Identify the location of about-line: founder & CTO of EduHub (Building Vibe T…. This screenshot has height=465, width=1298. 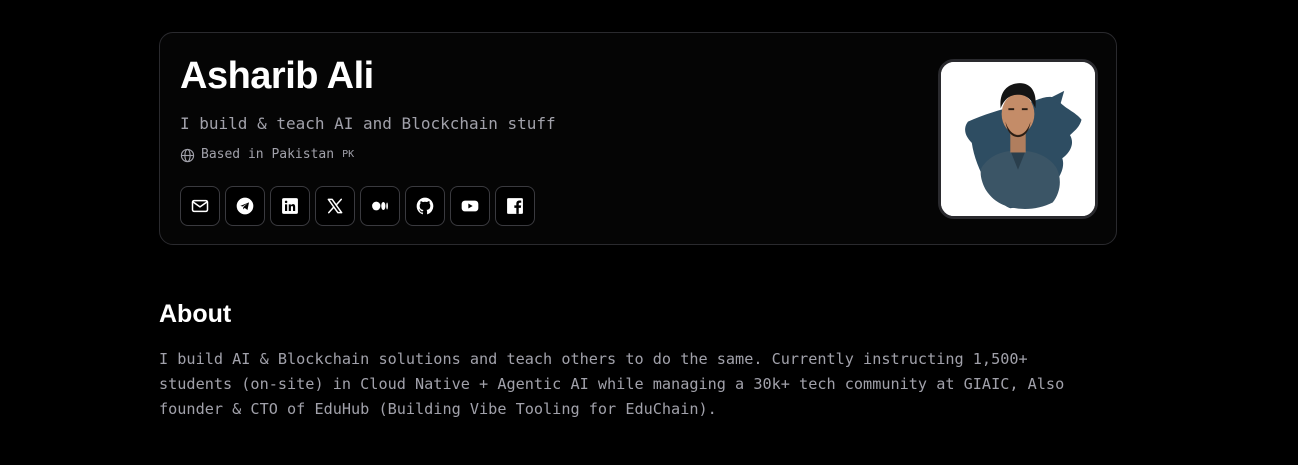
(438, 409).